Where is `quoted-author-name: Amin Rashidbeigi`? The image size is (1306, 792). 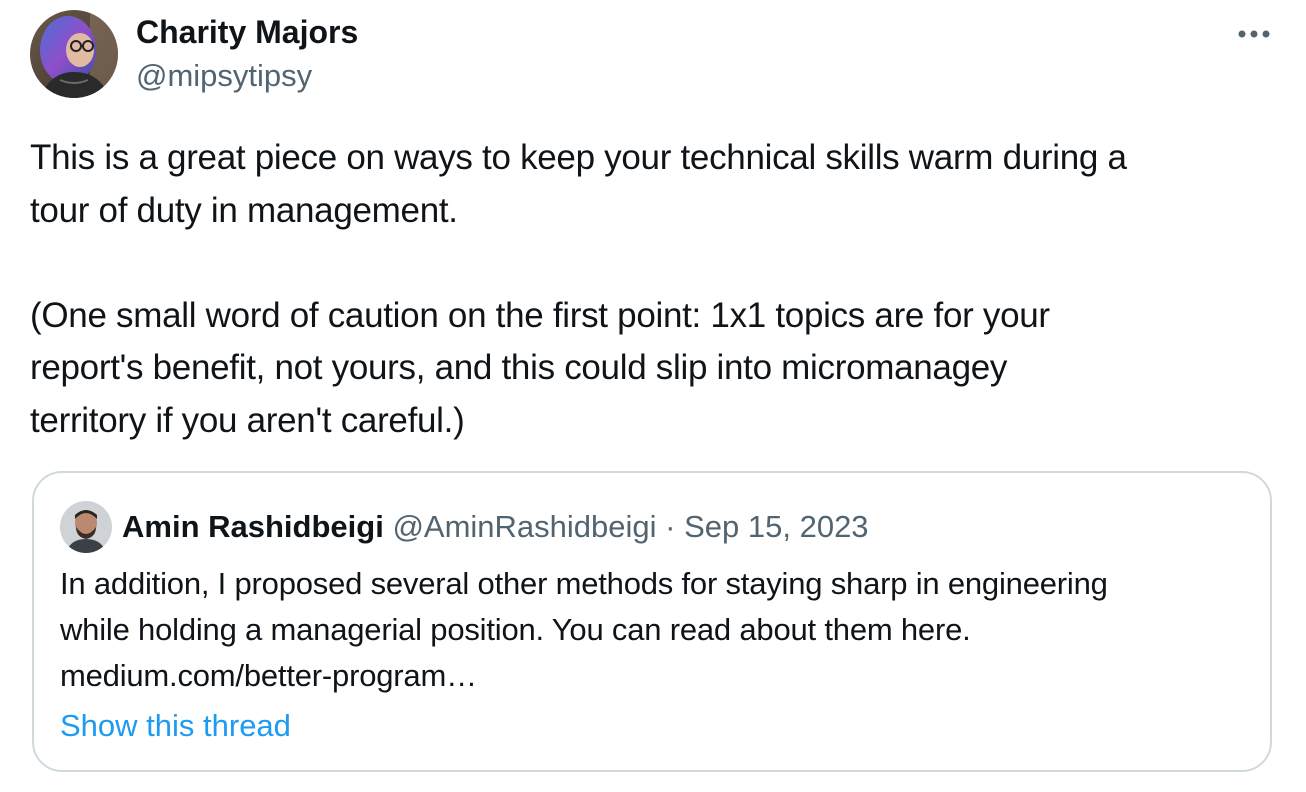
quoted-author-name: Amin Rashidbeigi is located at coordinates (253, 526).